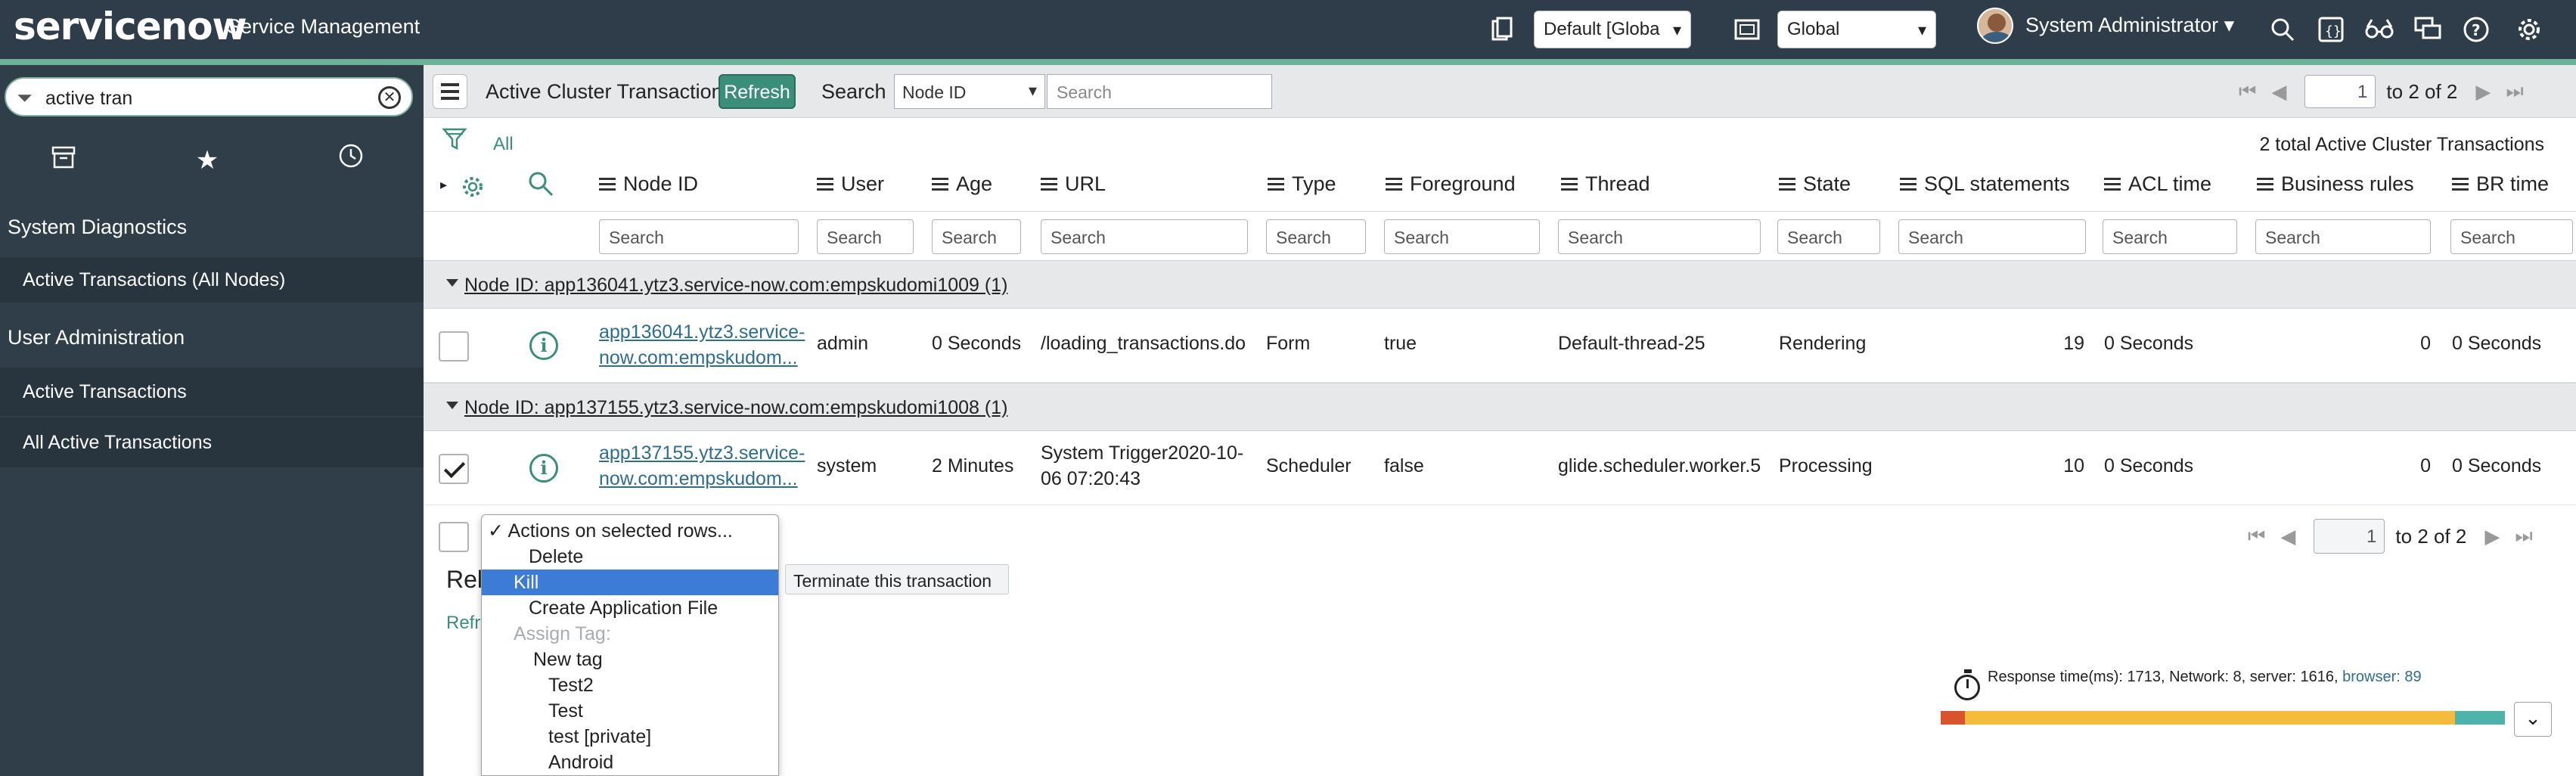 This screenshot has height=776, width=2576. I want to click on personalize-list-gear-icon, so click(473, 188).